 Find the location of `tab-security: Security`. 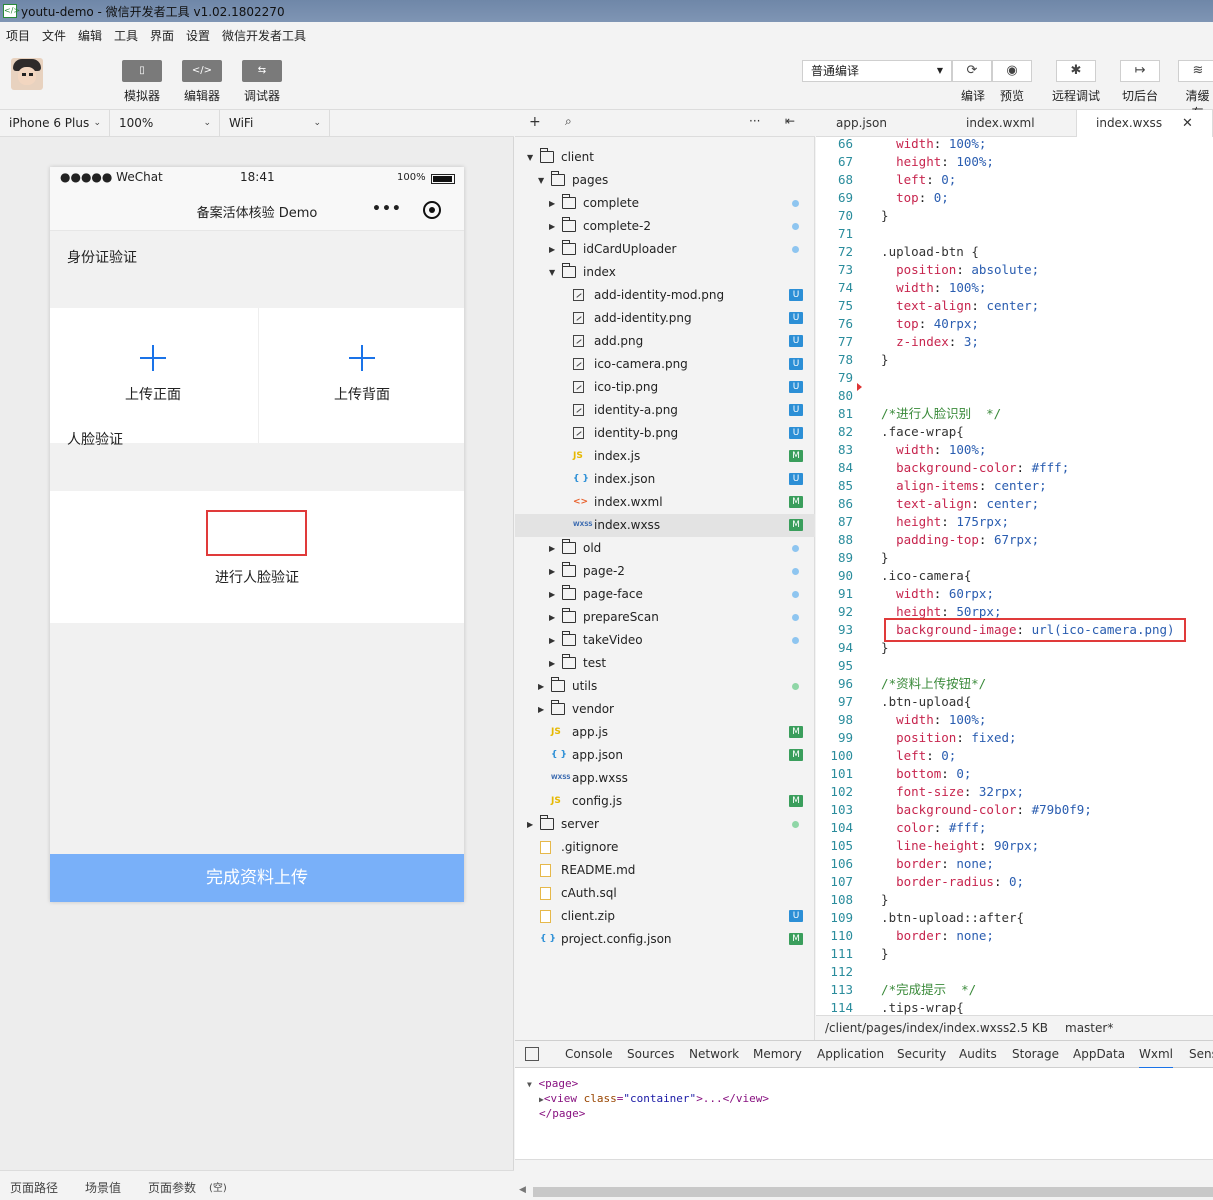

tab-security: Security is located at coordinates (921, 1054).